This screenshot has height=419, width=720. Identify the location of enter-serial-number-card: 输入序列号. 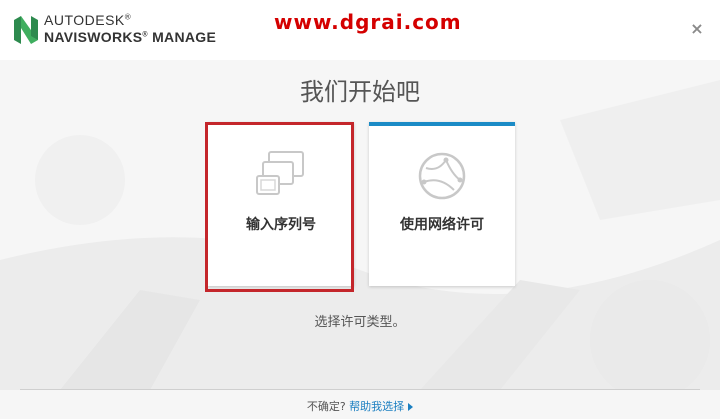
(281, 204).